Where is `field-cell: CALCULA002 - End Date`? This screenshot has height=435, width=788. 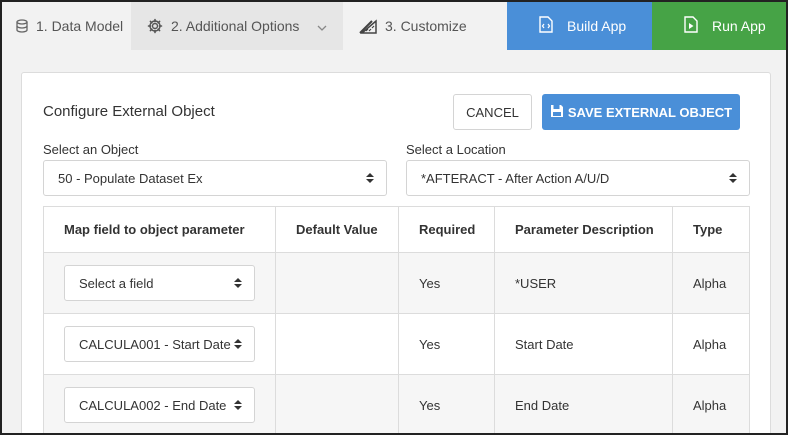
field-cell: CALCULA002 - End Date is located at coordinates (159, 403).